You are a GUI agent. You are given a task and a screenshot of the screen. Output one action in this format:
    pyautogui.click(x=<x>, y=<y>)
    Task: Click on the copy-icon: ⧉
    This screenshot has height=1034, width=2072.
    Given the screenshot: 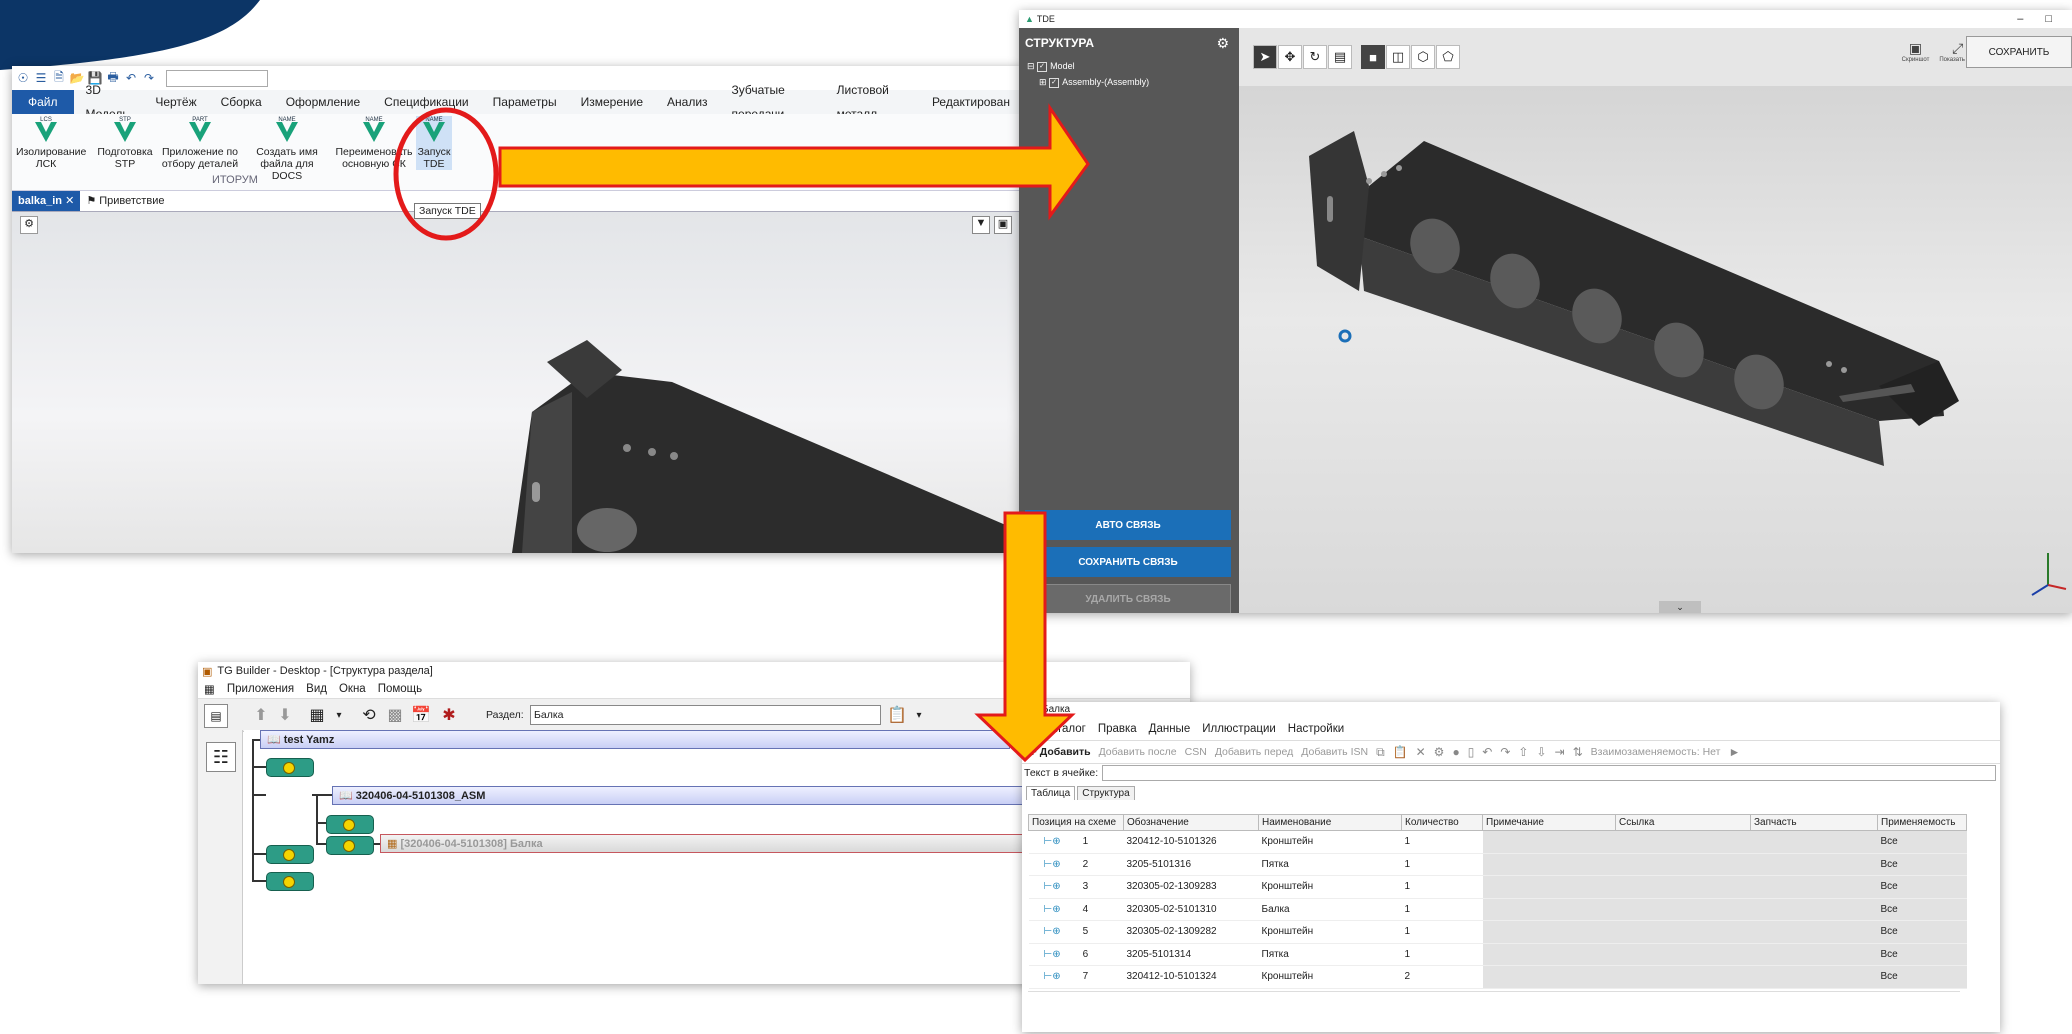 What is the action you would take?
    pyautogui.click(x=1380, y=752)
    